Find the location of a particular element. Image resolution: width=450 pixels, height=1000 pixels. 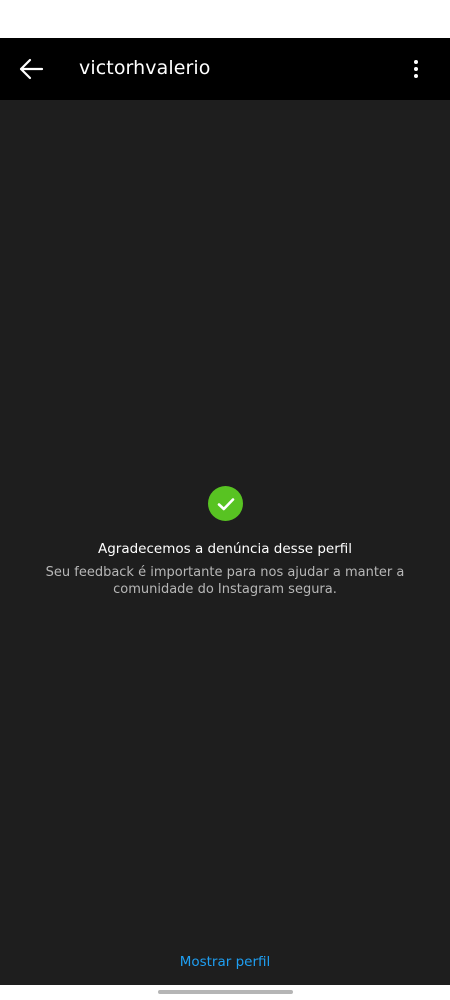

show-profile-link: Mostrar perfil is located at coordinates (225, 962).